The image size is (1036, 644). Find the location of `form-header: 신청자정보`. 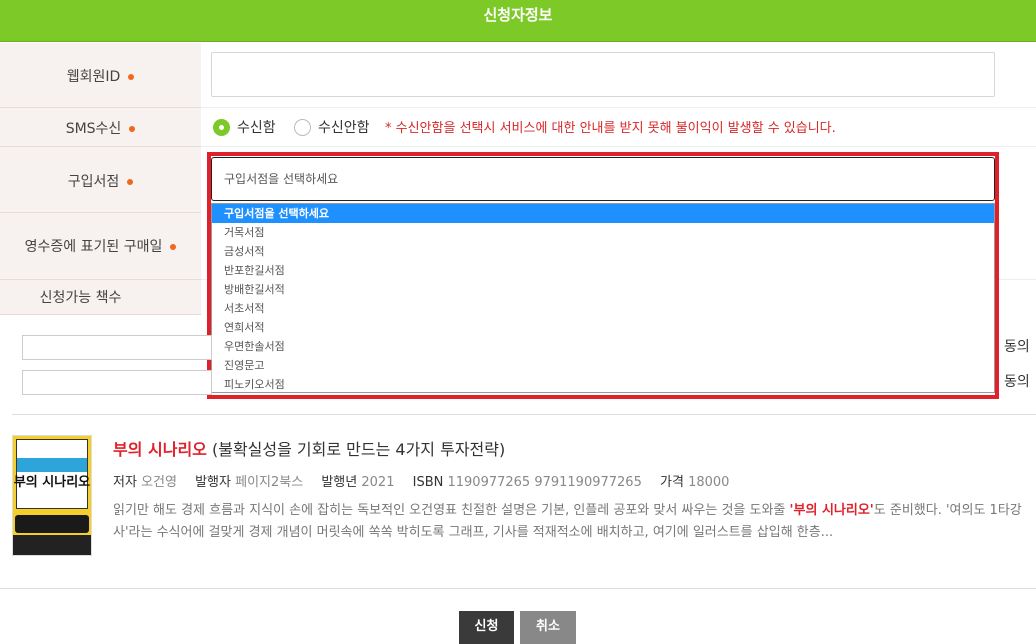

form-header: 신청자정보 is located at coordinates (518, 21).